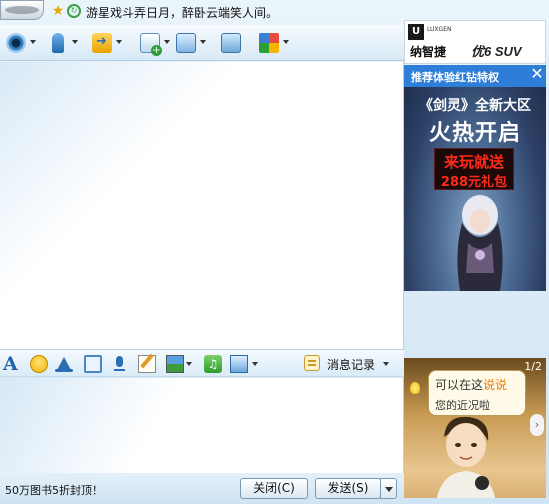 The width and height of the screenshot is (549, 504). I want to click on remote-assist-icon, so click(186, 43).